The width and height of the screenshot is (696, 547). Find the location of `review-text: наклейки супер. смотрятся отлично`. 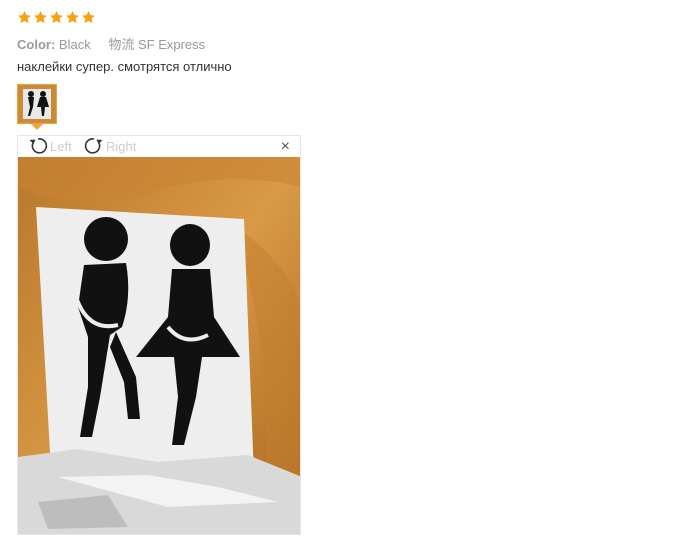

review-text: наклейки супер. смотрятся отлично is located at coordinates (124, 66).